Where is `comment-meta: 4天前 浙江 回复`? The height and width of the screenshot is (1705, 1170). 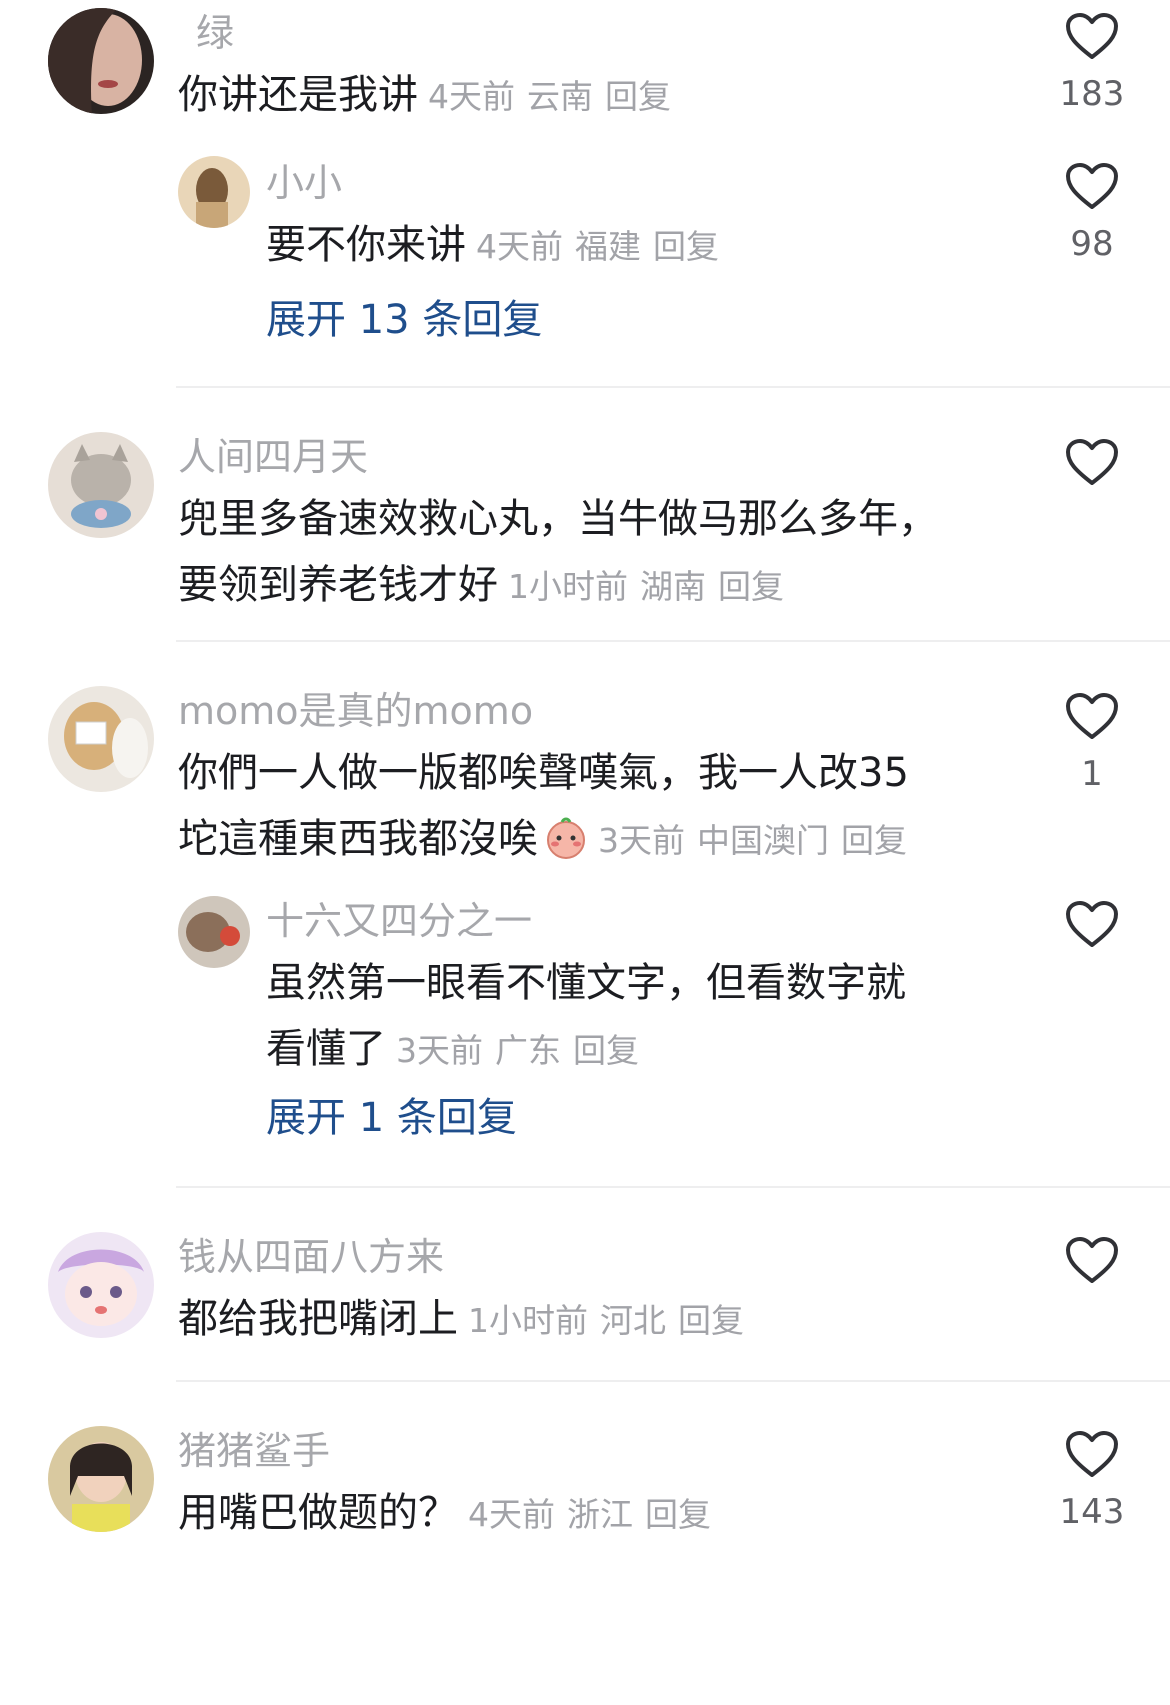 comment-meta: 4天前 浙江 回复 is located at coordinates (595, 1514).